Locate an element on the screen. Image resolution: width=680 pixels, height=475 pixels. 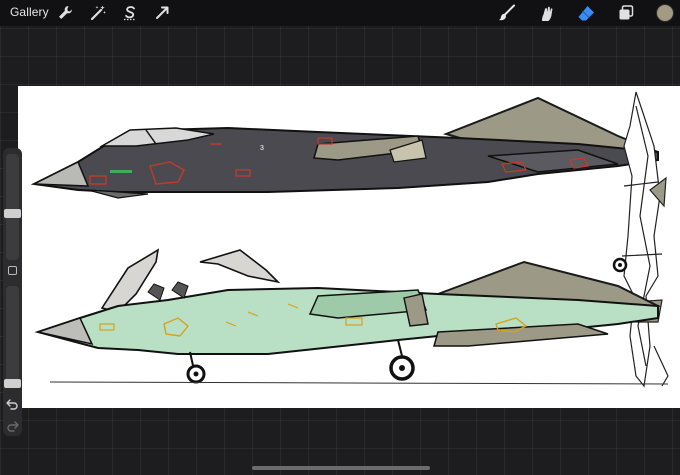
layers-icon is located at coordinates (626, 13).